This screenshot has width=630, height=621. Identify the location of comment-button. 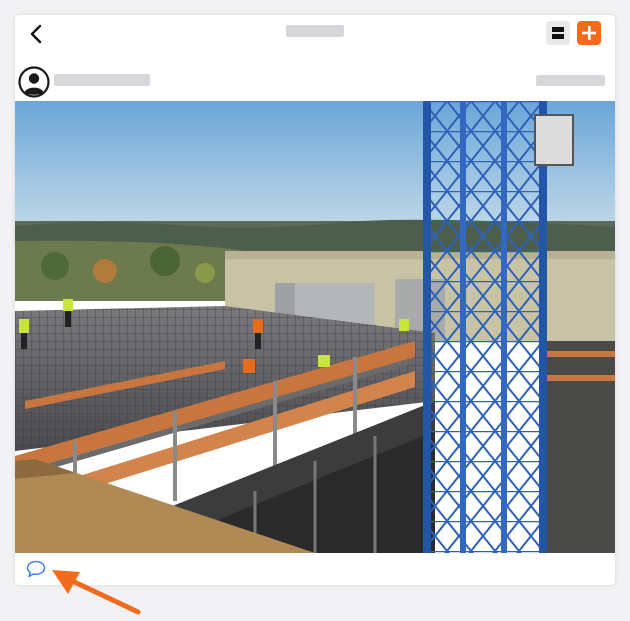
(36, 569).